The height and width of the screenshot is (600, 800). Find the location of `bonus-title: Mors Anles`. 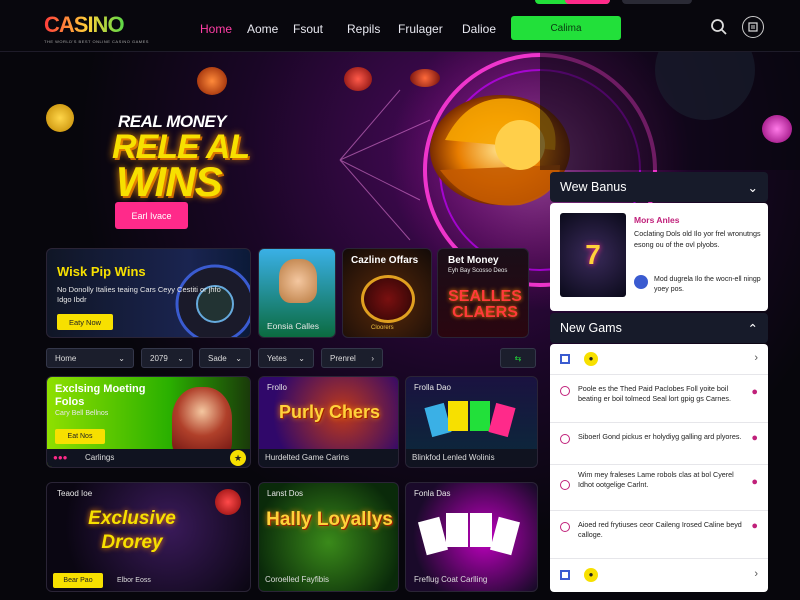

bonus-title: Mors Anles is located at coordinates (657, 220).